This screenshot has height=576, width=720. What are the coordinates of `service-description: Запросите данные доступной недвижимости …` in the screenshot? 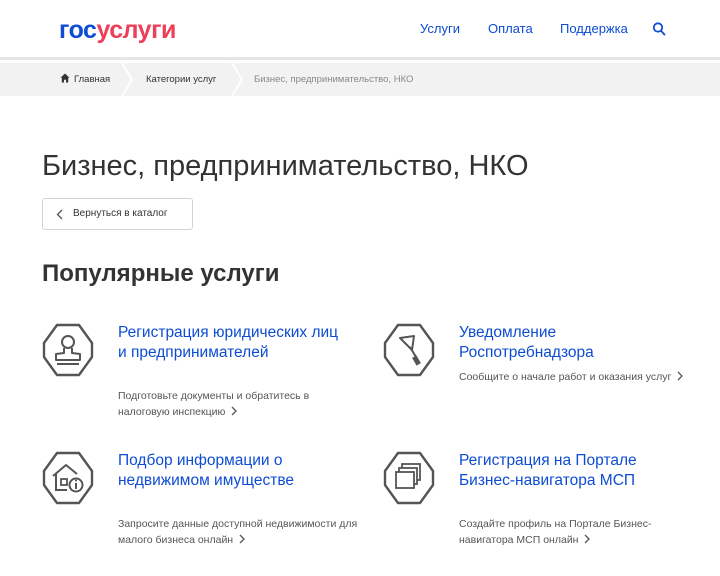 It's located at (238, 532).